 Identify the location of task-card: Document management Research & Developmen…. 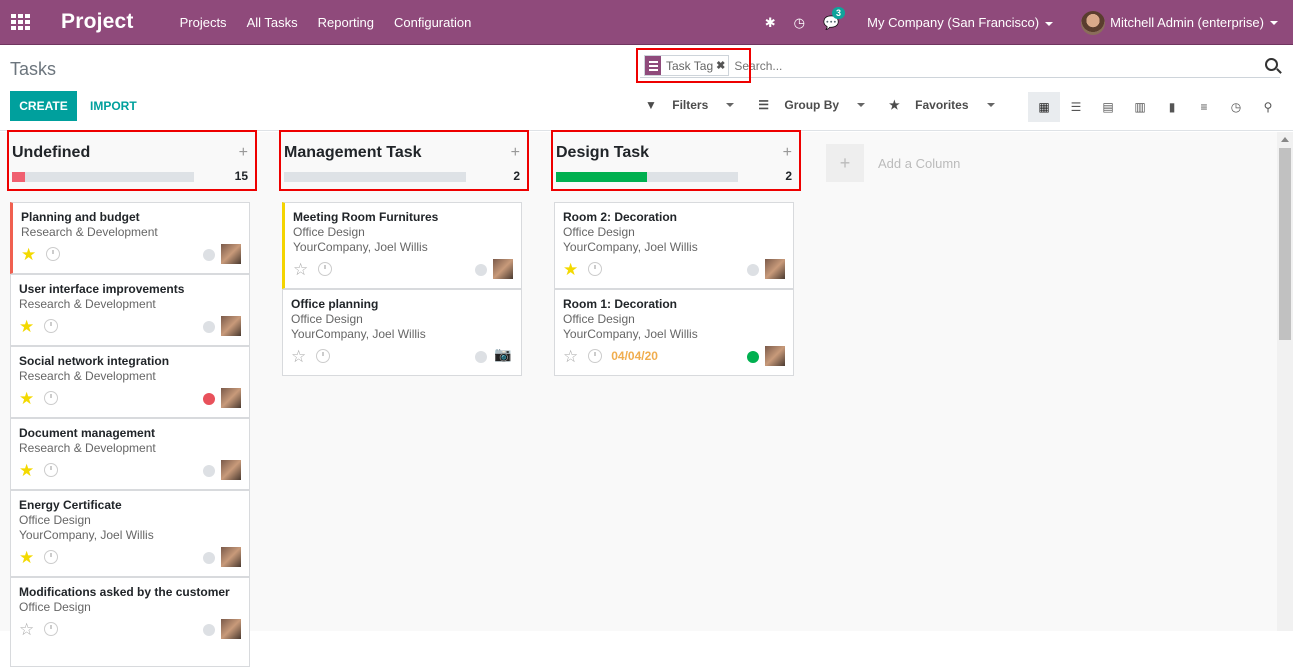
(130, 454).